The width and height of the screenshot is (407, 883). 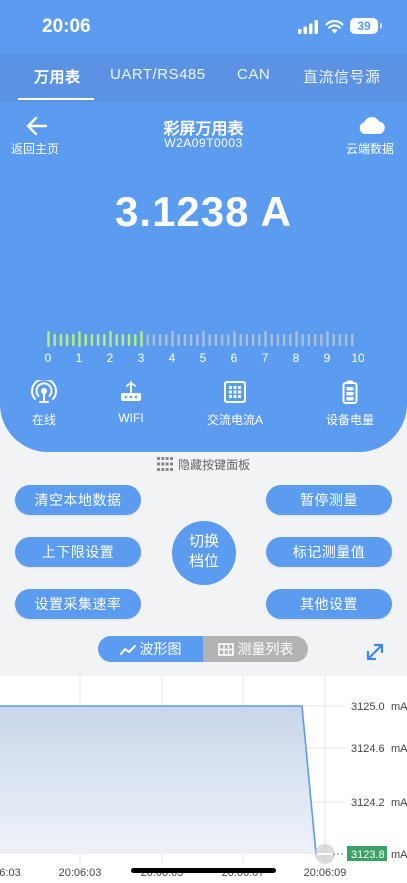 What do you see at coordinates (203, 27) in the screenshot?
I see `status-bar: 20:06 39` at bounding box center [203, 27].